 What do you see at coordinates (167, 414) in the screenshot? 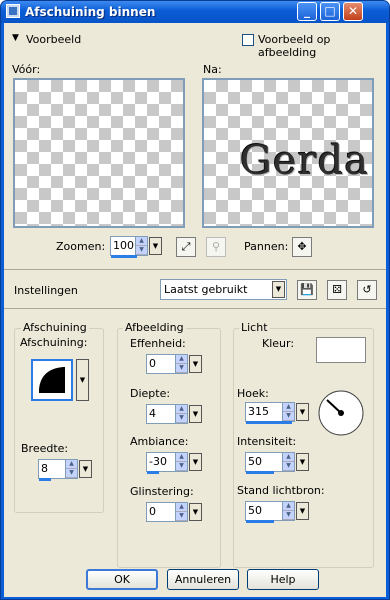
I see `depth-spinner: 4 ▲ ▼` at bounding box center [167, 414].